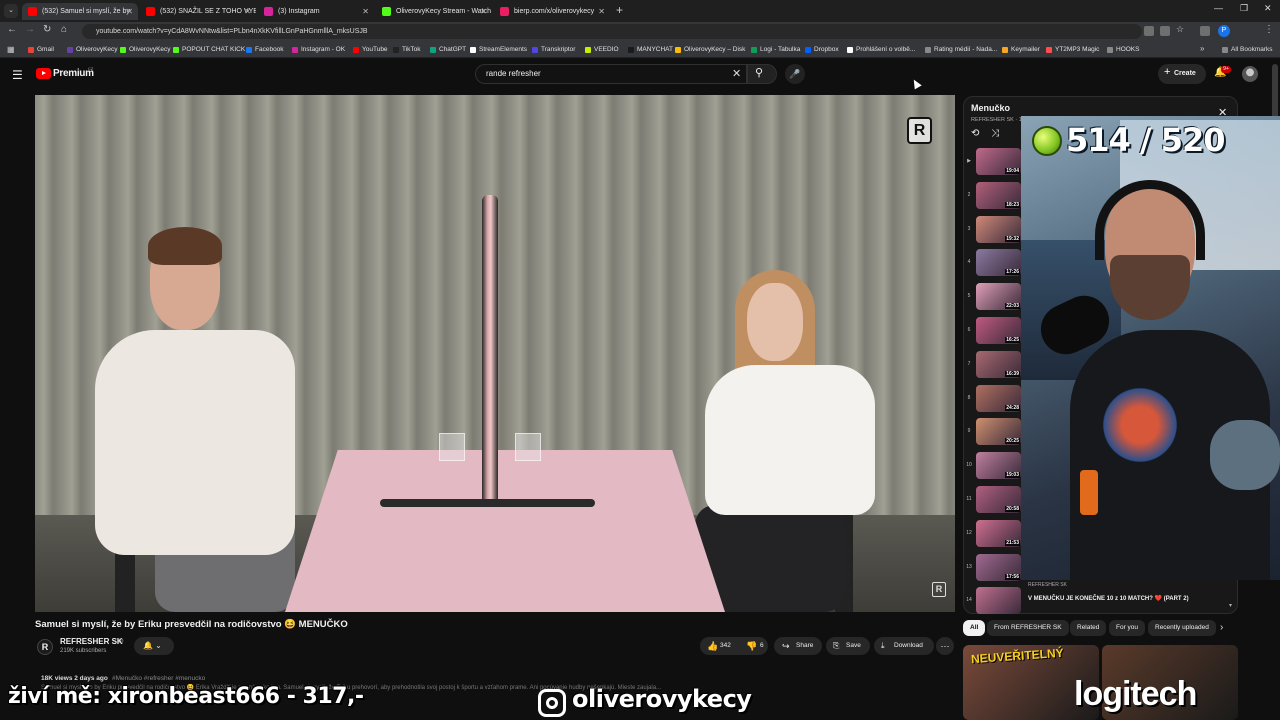 The image size is (1280, 720). What do you see at coordinates (798, 646) in the screenshot?
I see `share-button: ↪ Share` at bounding box center [798, 646].